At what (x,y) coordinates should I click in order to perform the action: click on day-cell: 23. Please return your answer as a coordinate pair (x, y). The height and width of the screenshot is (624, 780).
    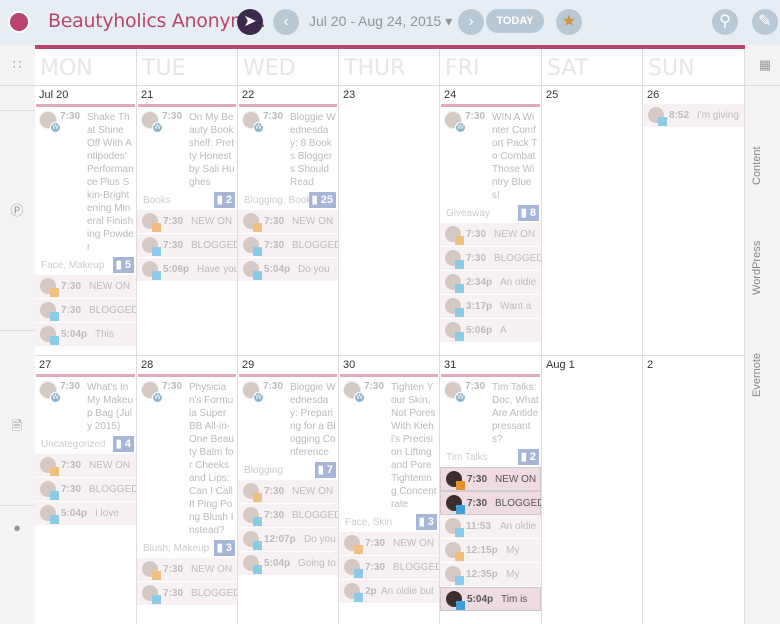
    Looking at the image, I should click on (389, 220).